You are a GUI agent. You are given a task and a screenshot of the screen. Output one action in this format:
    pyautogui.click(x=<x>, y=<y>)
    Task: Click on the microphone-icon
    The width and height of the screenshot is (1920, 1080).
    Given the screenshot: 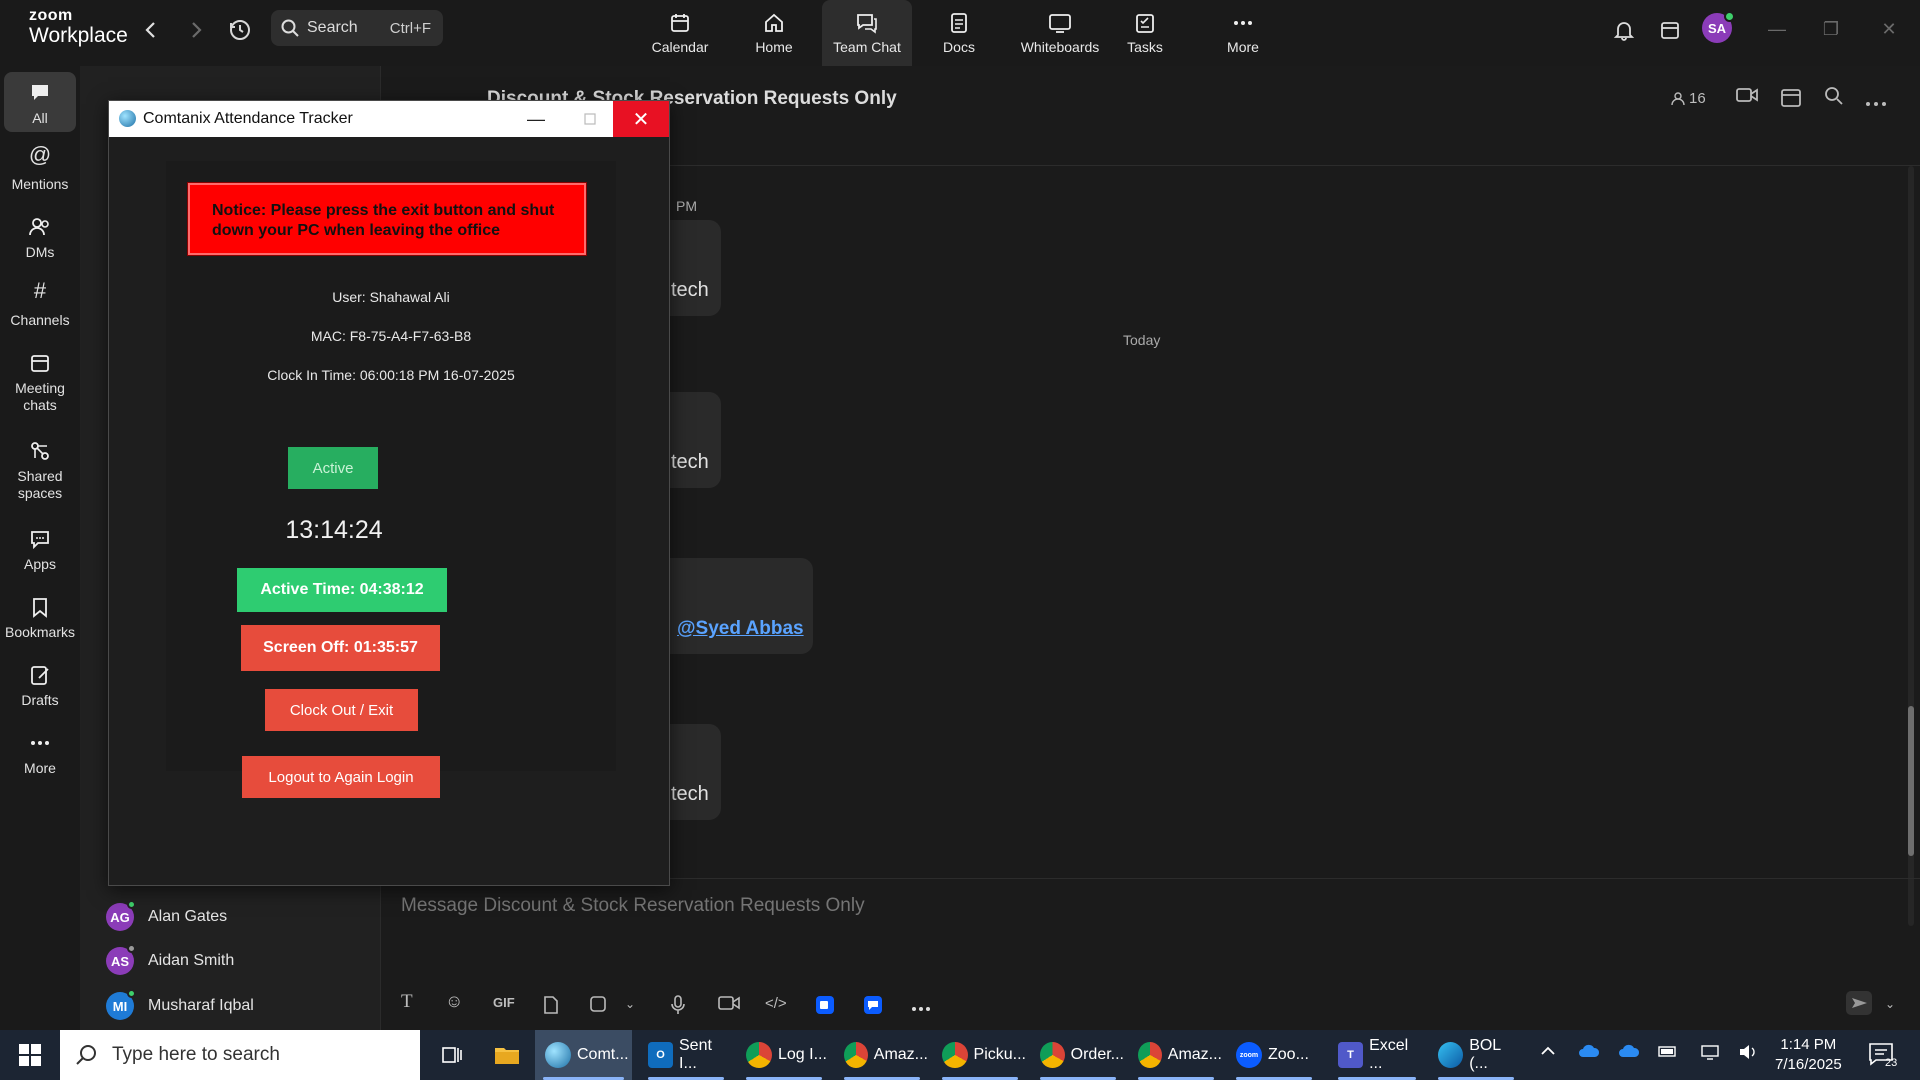 What is the action you would take?
    pyautogui.click(x=678, y=1007)
    